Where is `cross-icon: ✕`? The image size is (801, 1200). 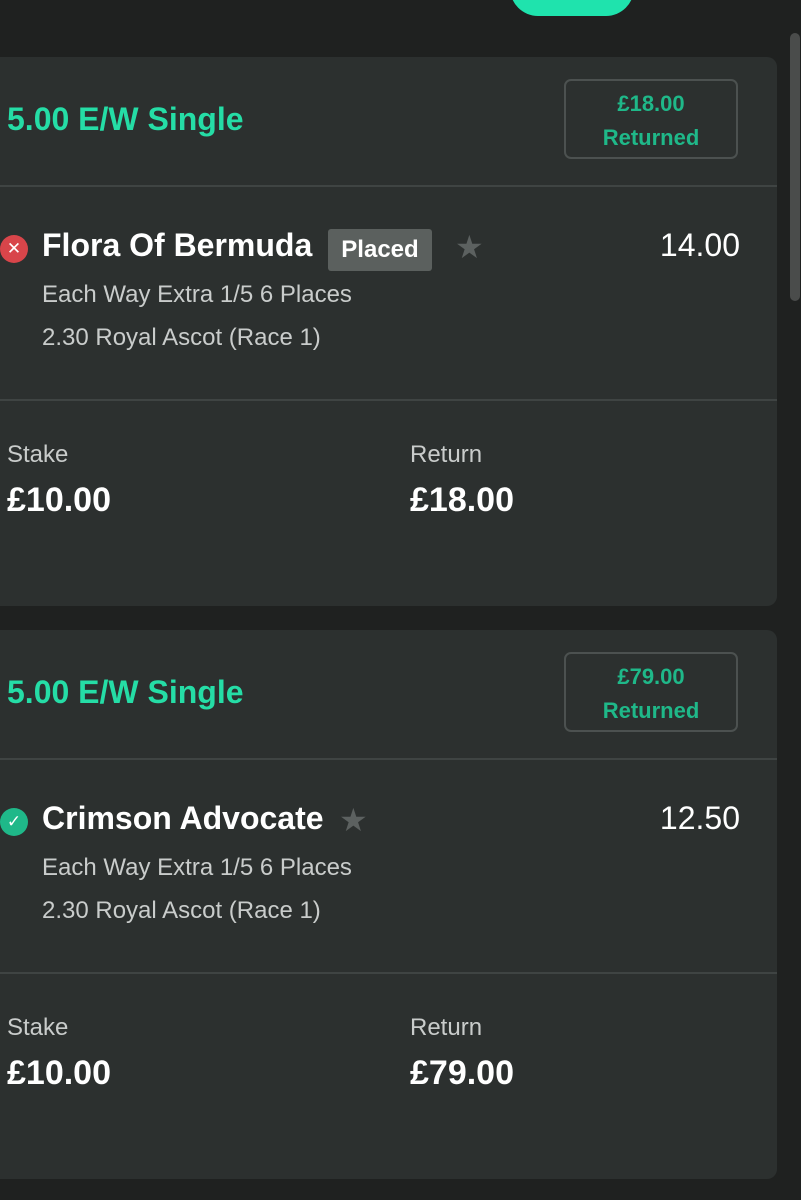
cross-icon: ✕ is located at coordinates (14, 249).